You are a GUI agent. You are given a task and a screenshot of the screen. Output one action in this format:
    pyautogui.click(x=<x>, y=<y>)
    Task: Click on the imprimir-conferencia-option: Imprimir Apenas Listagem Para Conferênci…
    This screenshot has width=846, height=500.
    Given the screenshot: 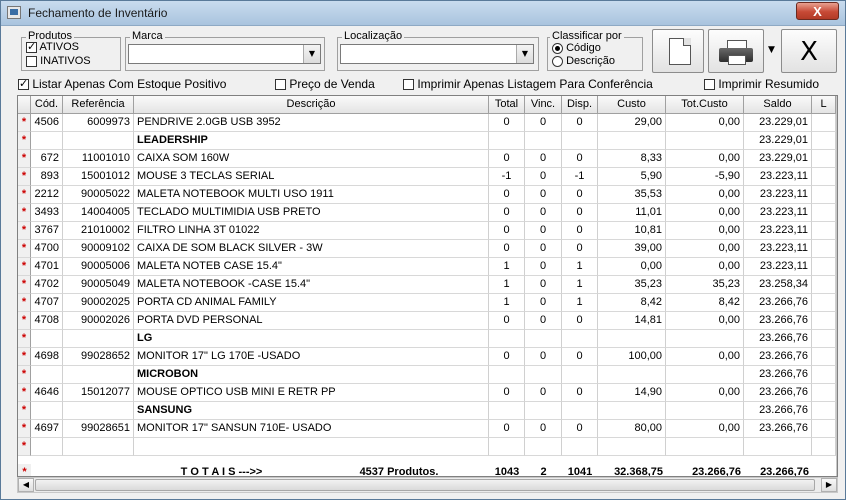 What is the action you would take?
    pyautogui.click(x=528, y=84)
    